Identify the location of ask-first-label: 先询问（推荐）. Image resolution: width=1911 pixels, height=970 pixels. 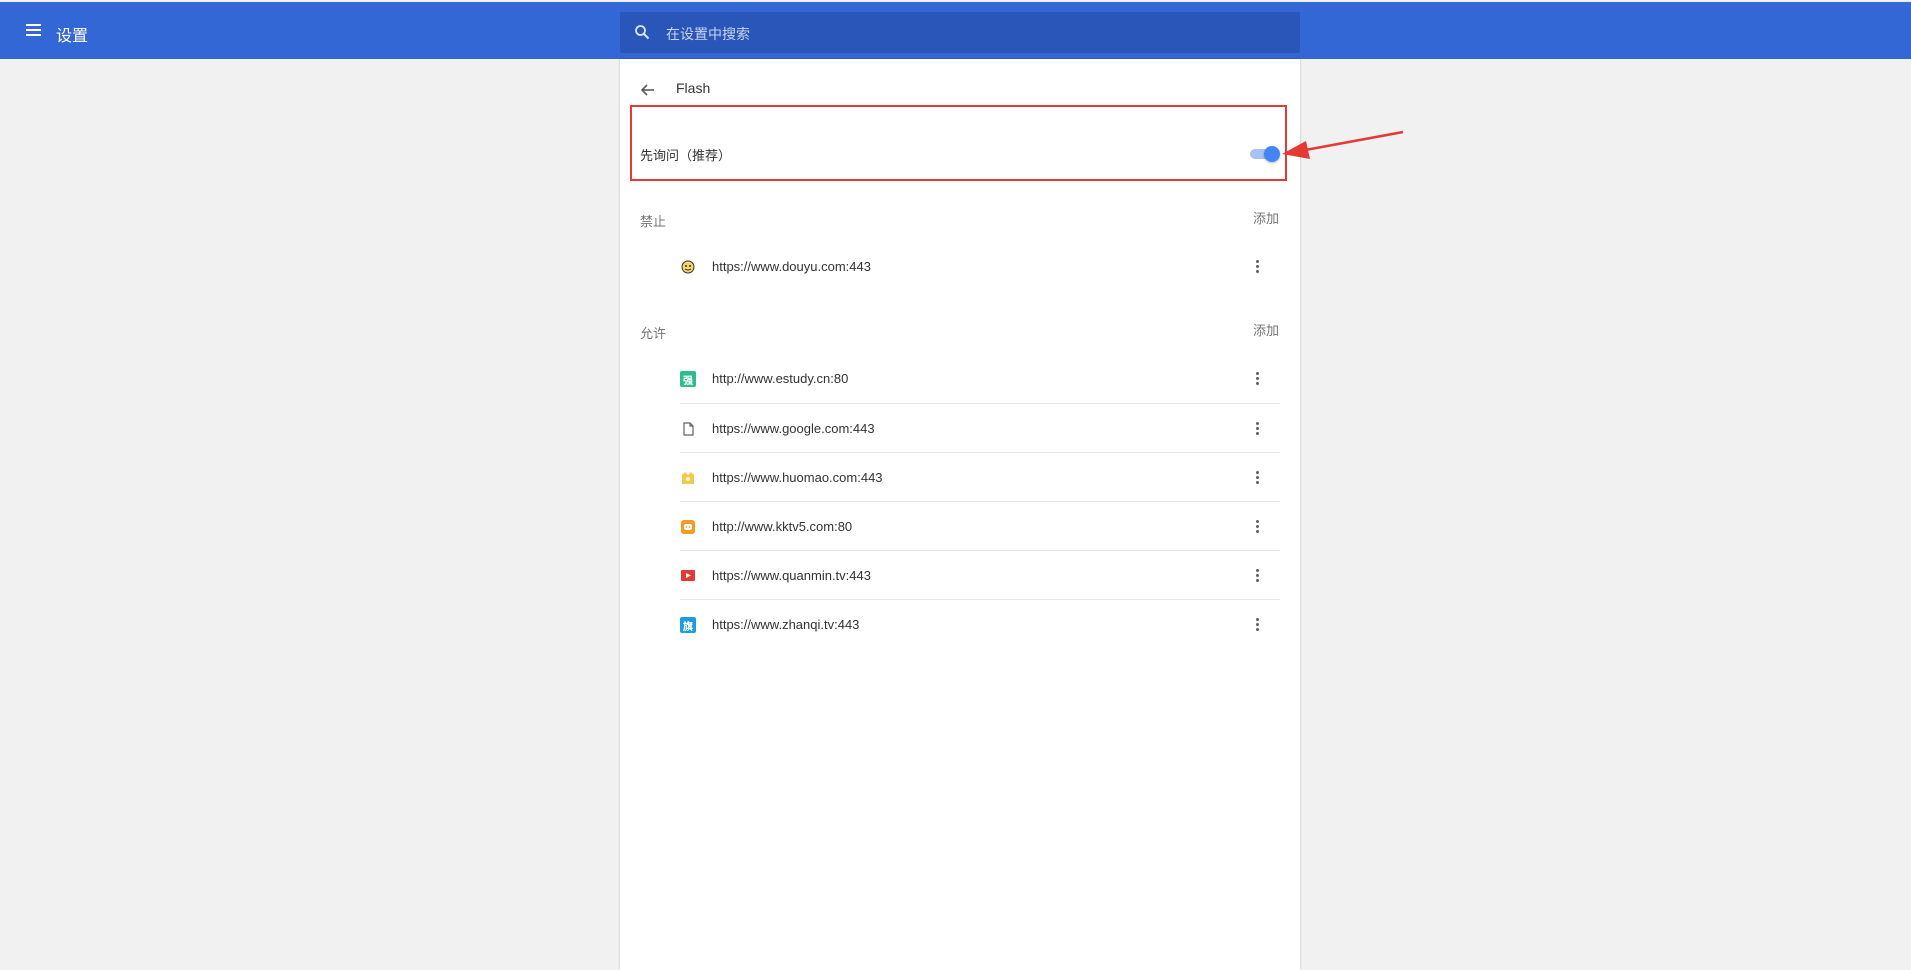
(686, 155).